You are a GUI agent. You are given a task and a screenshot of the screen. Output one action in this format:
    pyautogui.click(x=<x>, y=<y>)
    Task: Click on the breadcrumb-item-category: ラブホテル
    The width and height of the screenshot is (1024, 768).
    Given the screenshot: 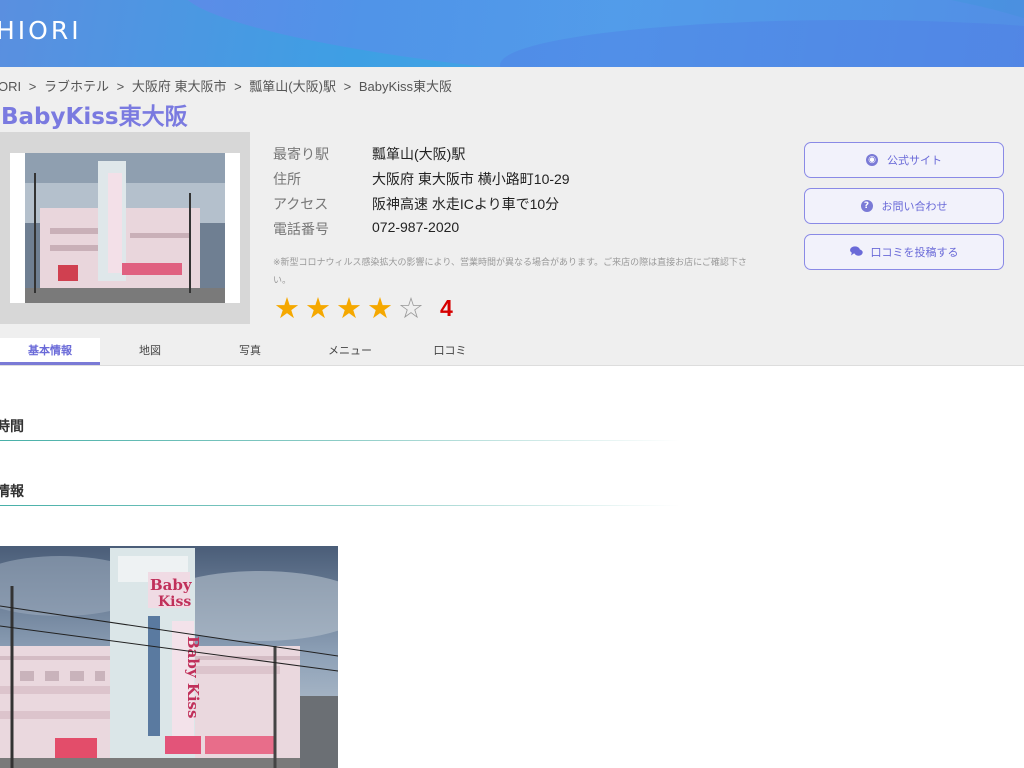 What is the action you would take?
    pyautogui.click(x=76, y=86)
    